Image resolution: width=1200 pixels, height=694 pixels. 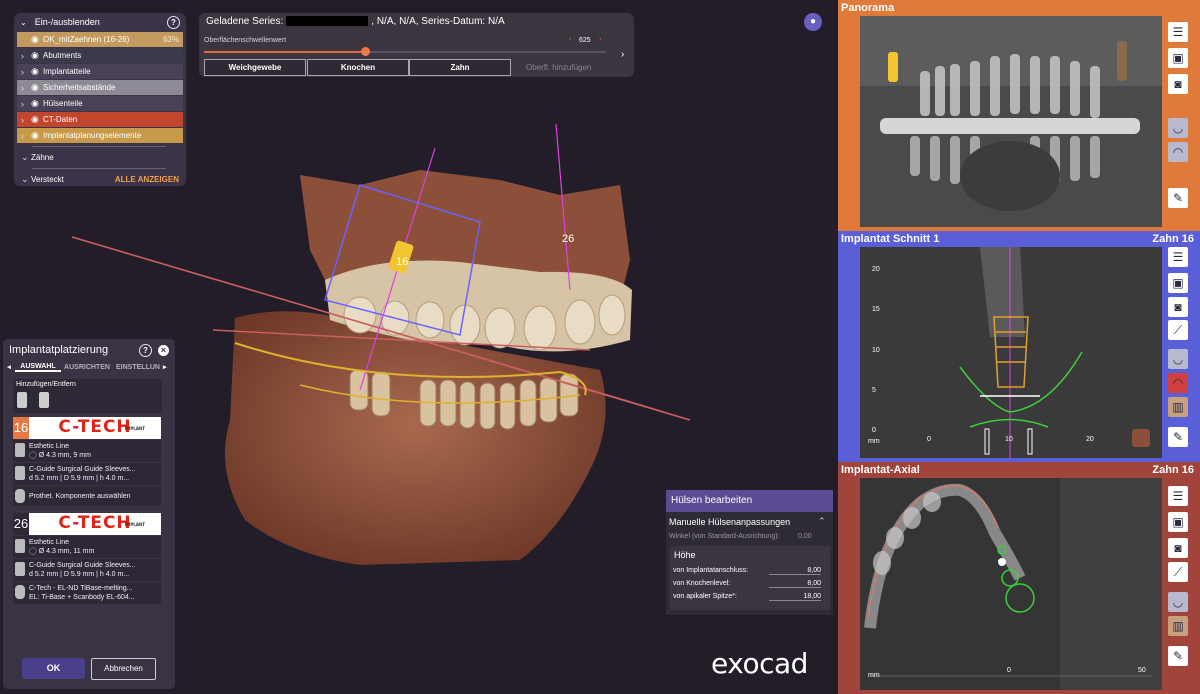 I want to click on teeth-view-icon: ◠, so click(x=1178, y=383).